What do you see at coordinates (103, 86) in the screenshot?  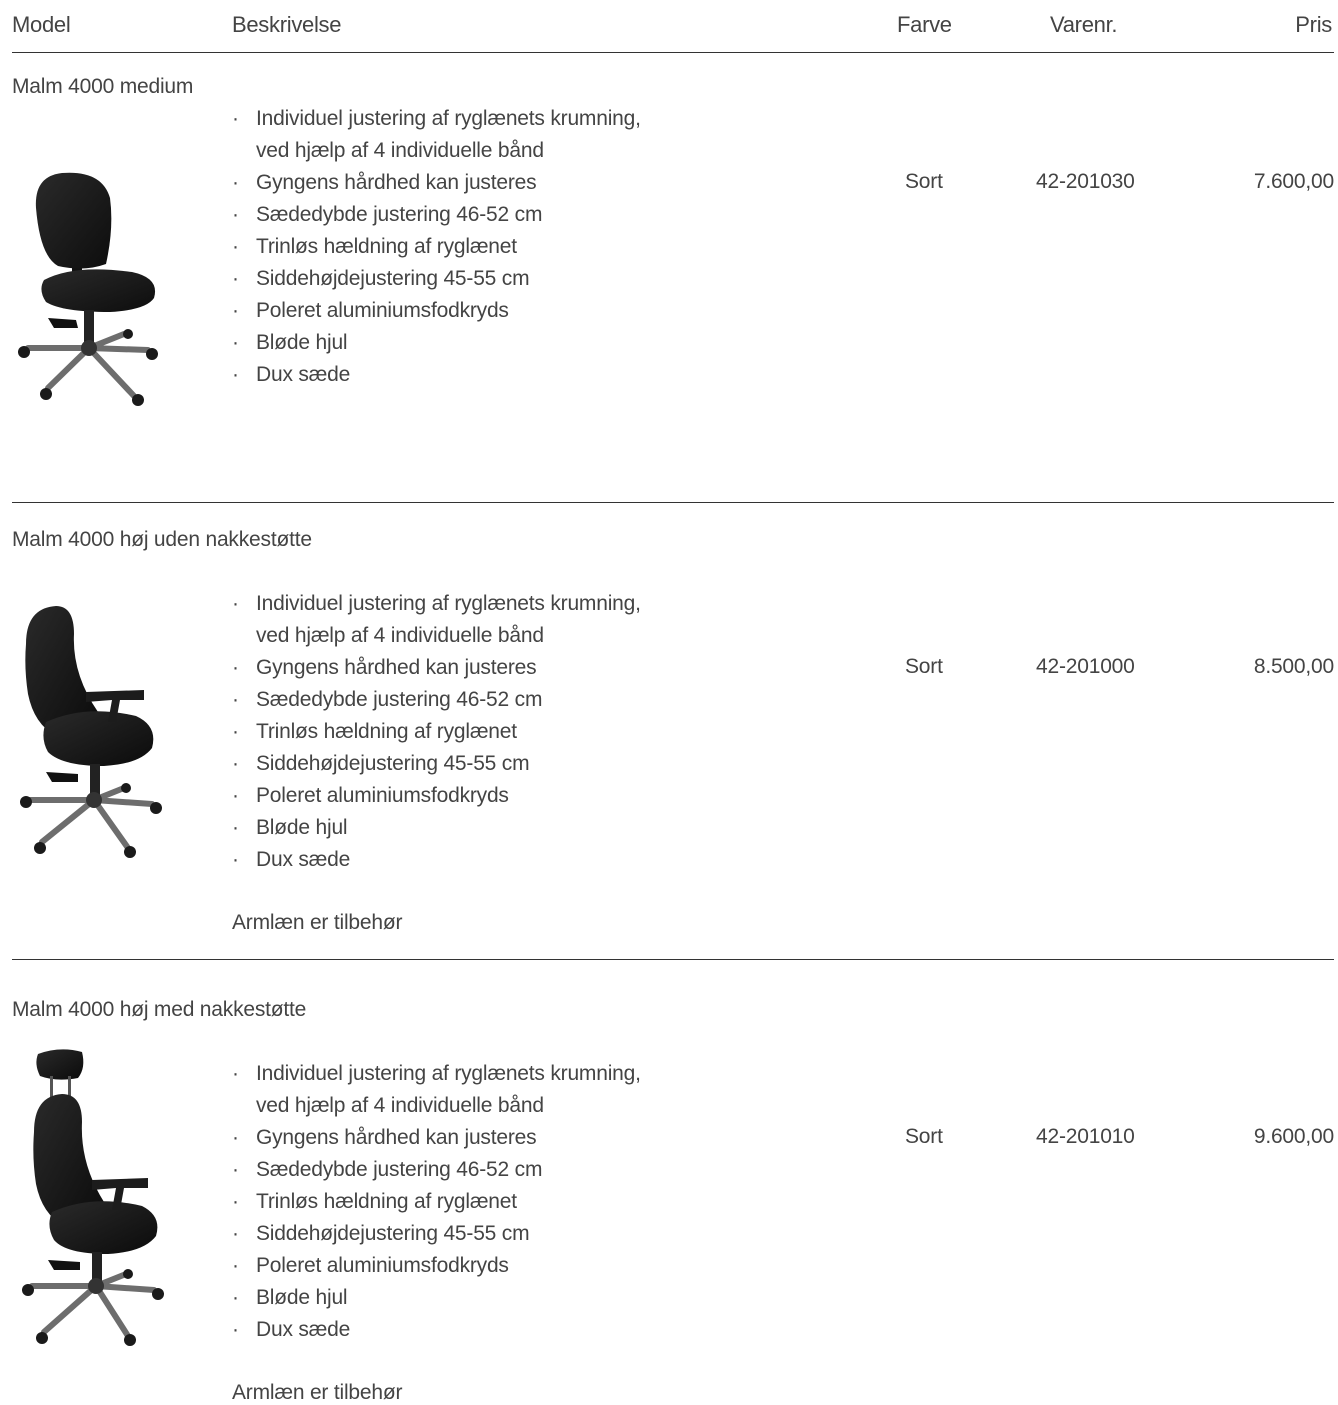 I see `product-name: Malm 4000 medium` at bounding box center [103, 86].